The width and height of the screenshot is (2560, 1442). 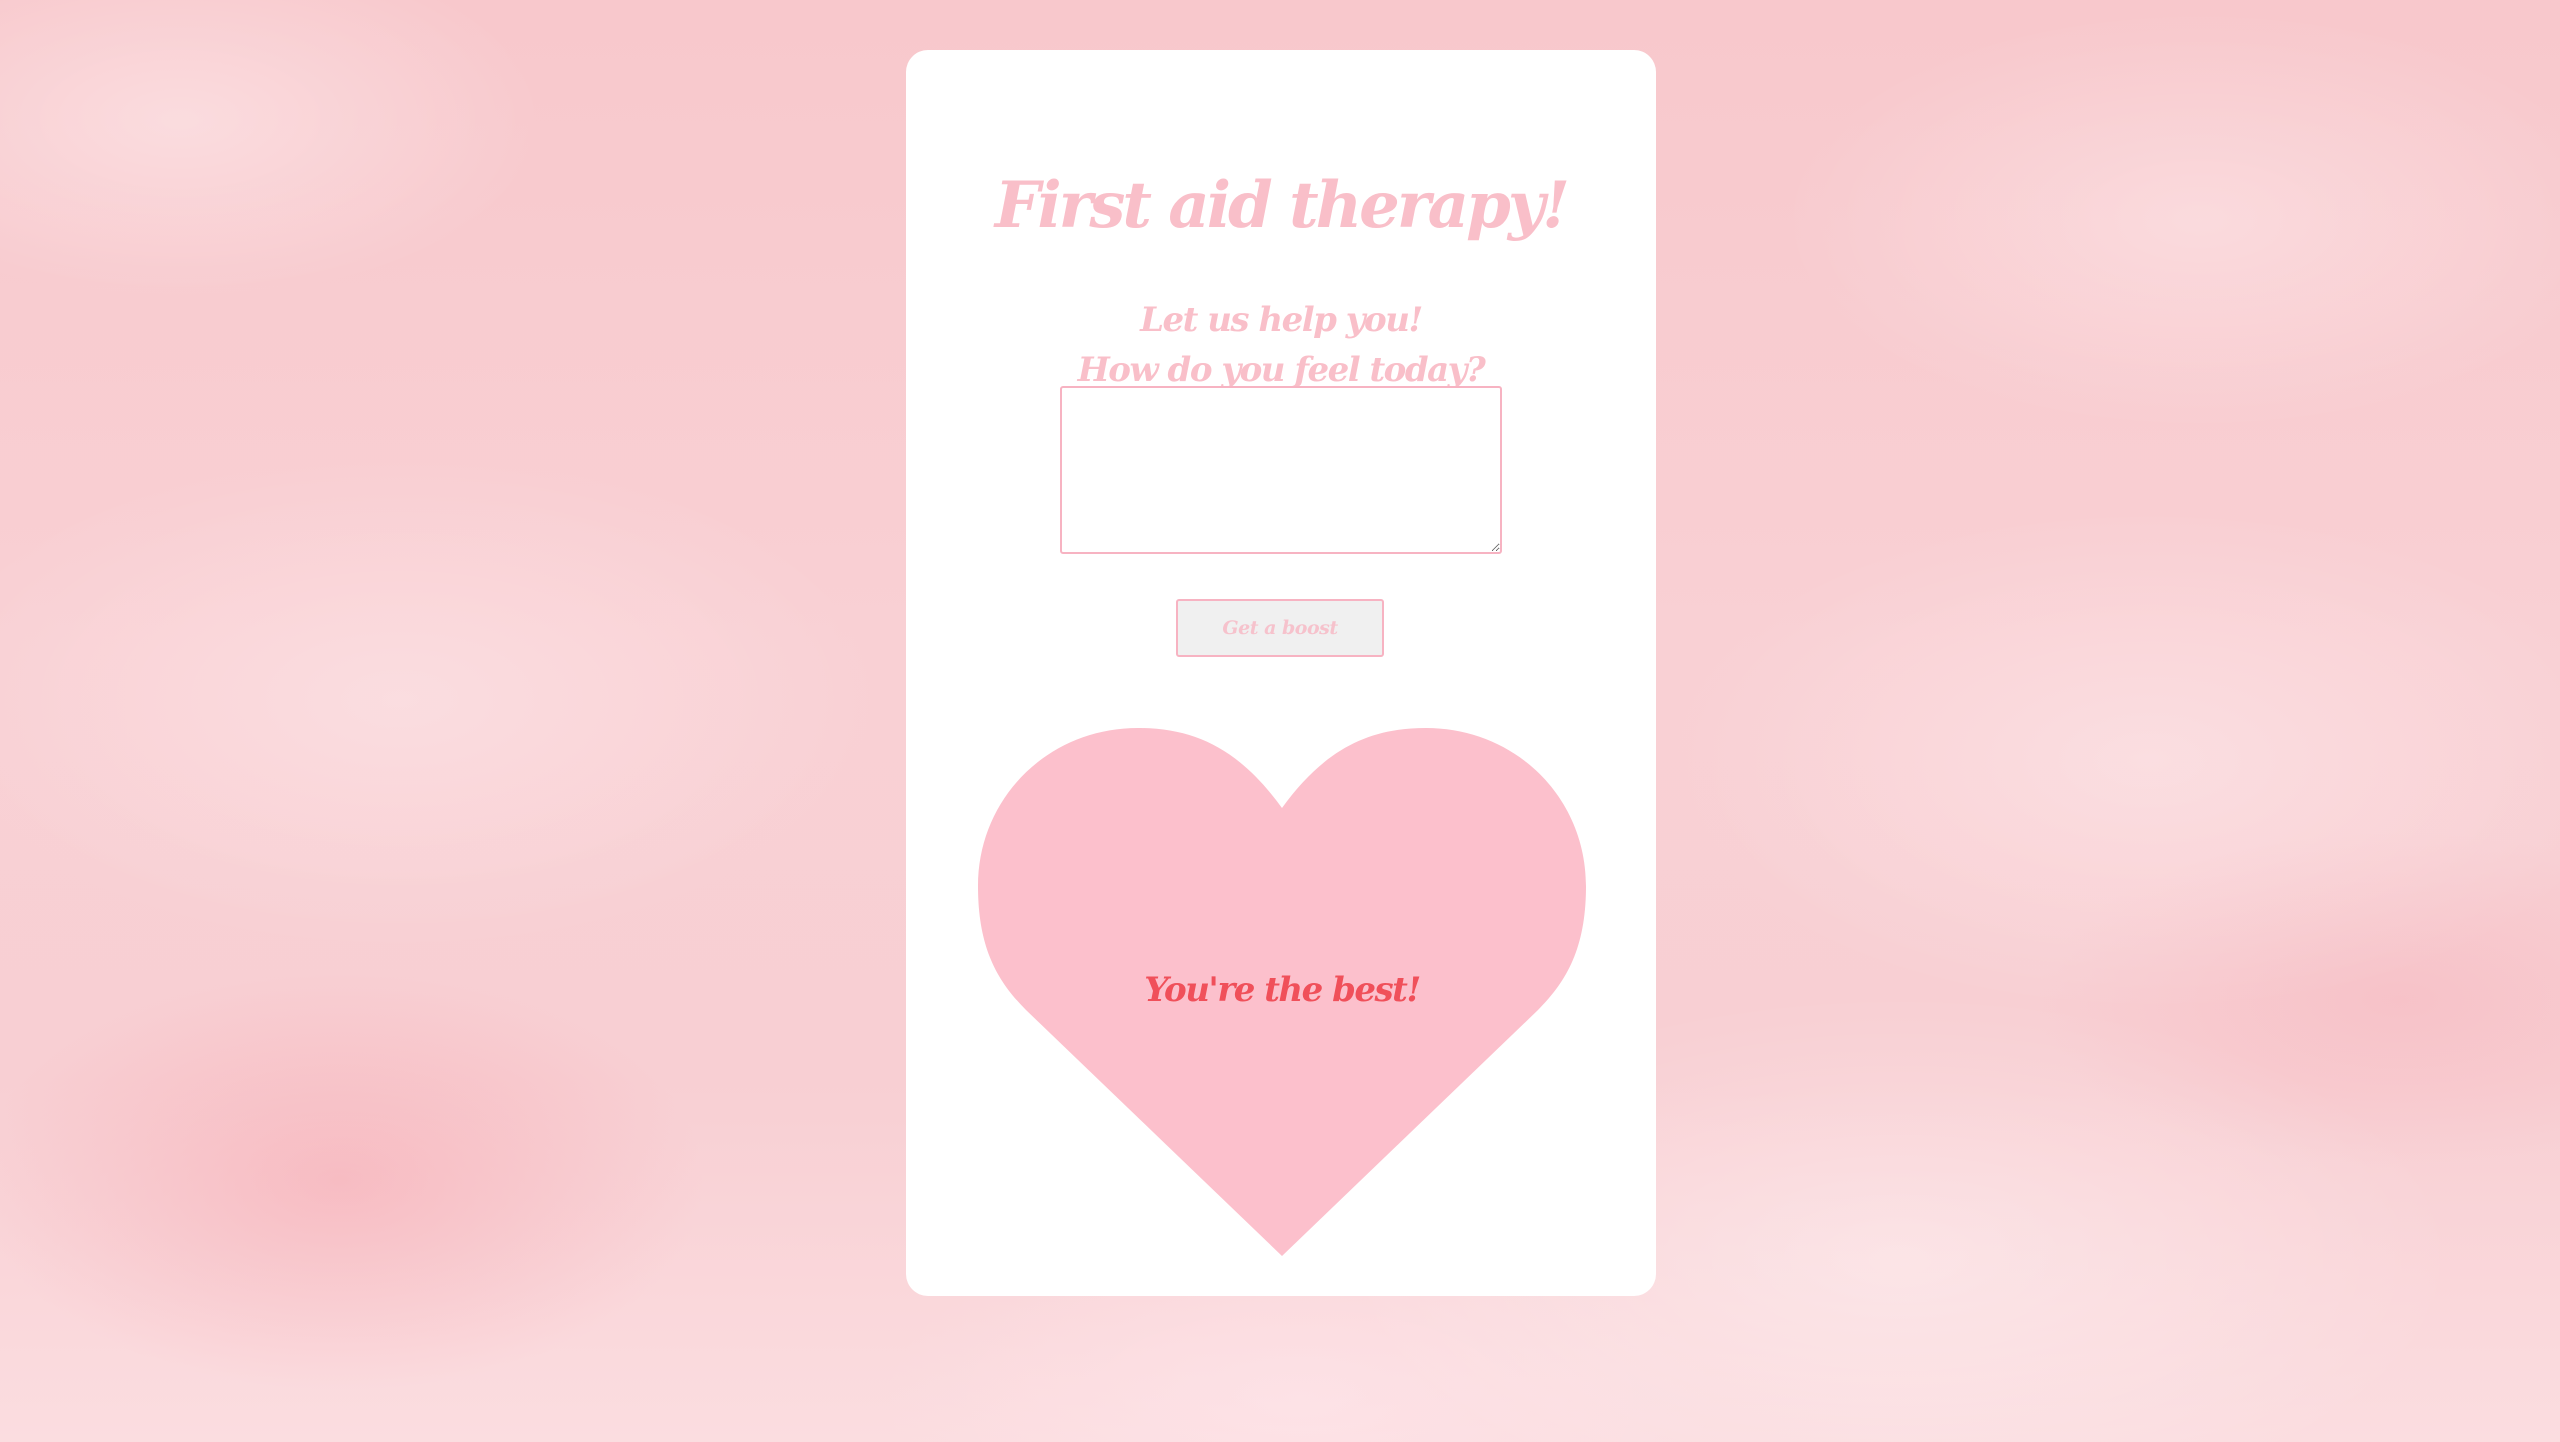 I want to click on heart-message-box: You're the best!, so click(x=1282, y=991).